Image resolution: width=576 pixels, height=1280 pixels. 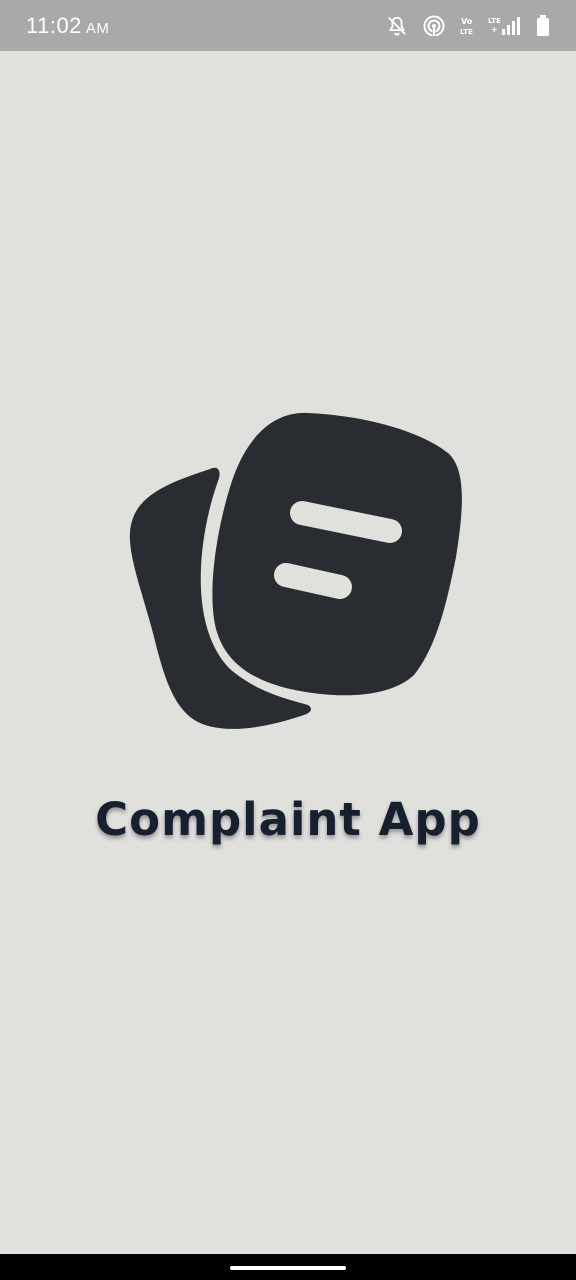 I want to click on lte-label-top: LTE, so click(x=494, y=21).